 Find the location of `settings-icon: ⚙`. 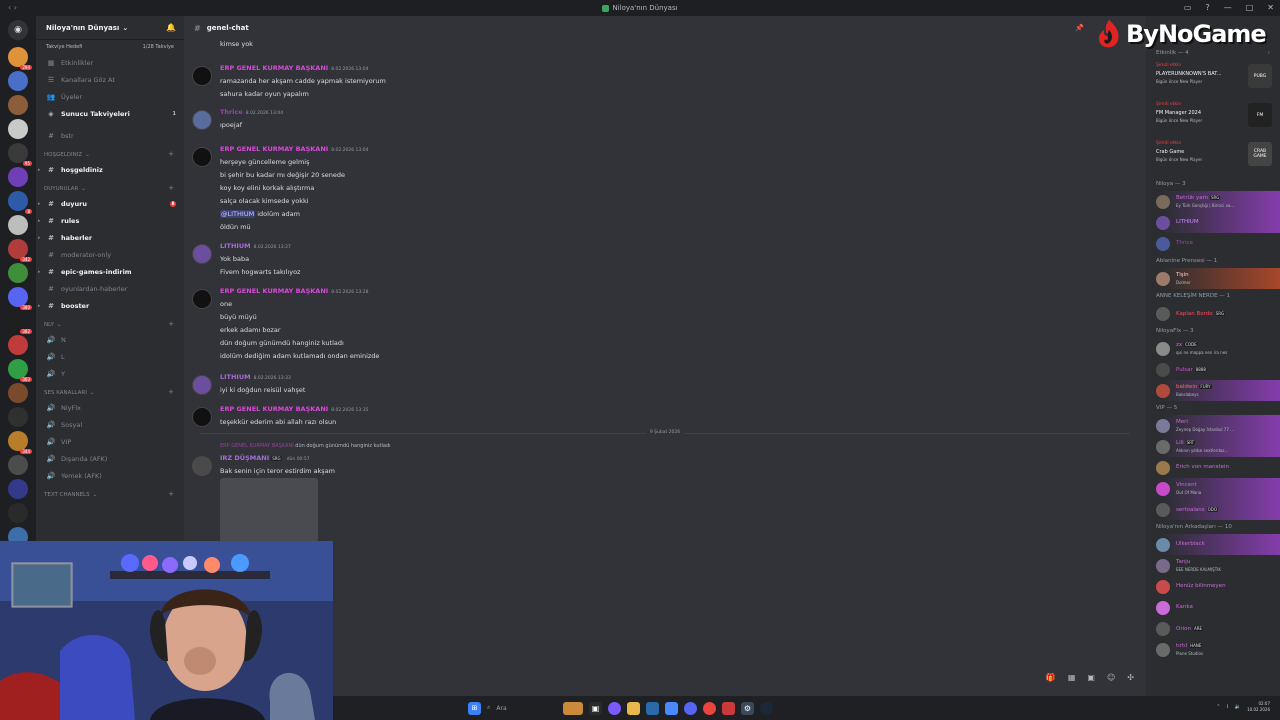

settings-icon: ⚙ is located at coordinates (747, 708).